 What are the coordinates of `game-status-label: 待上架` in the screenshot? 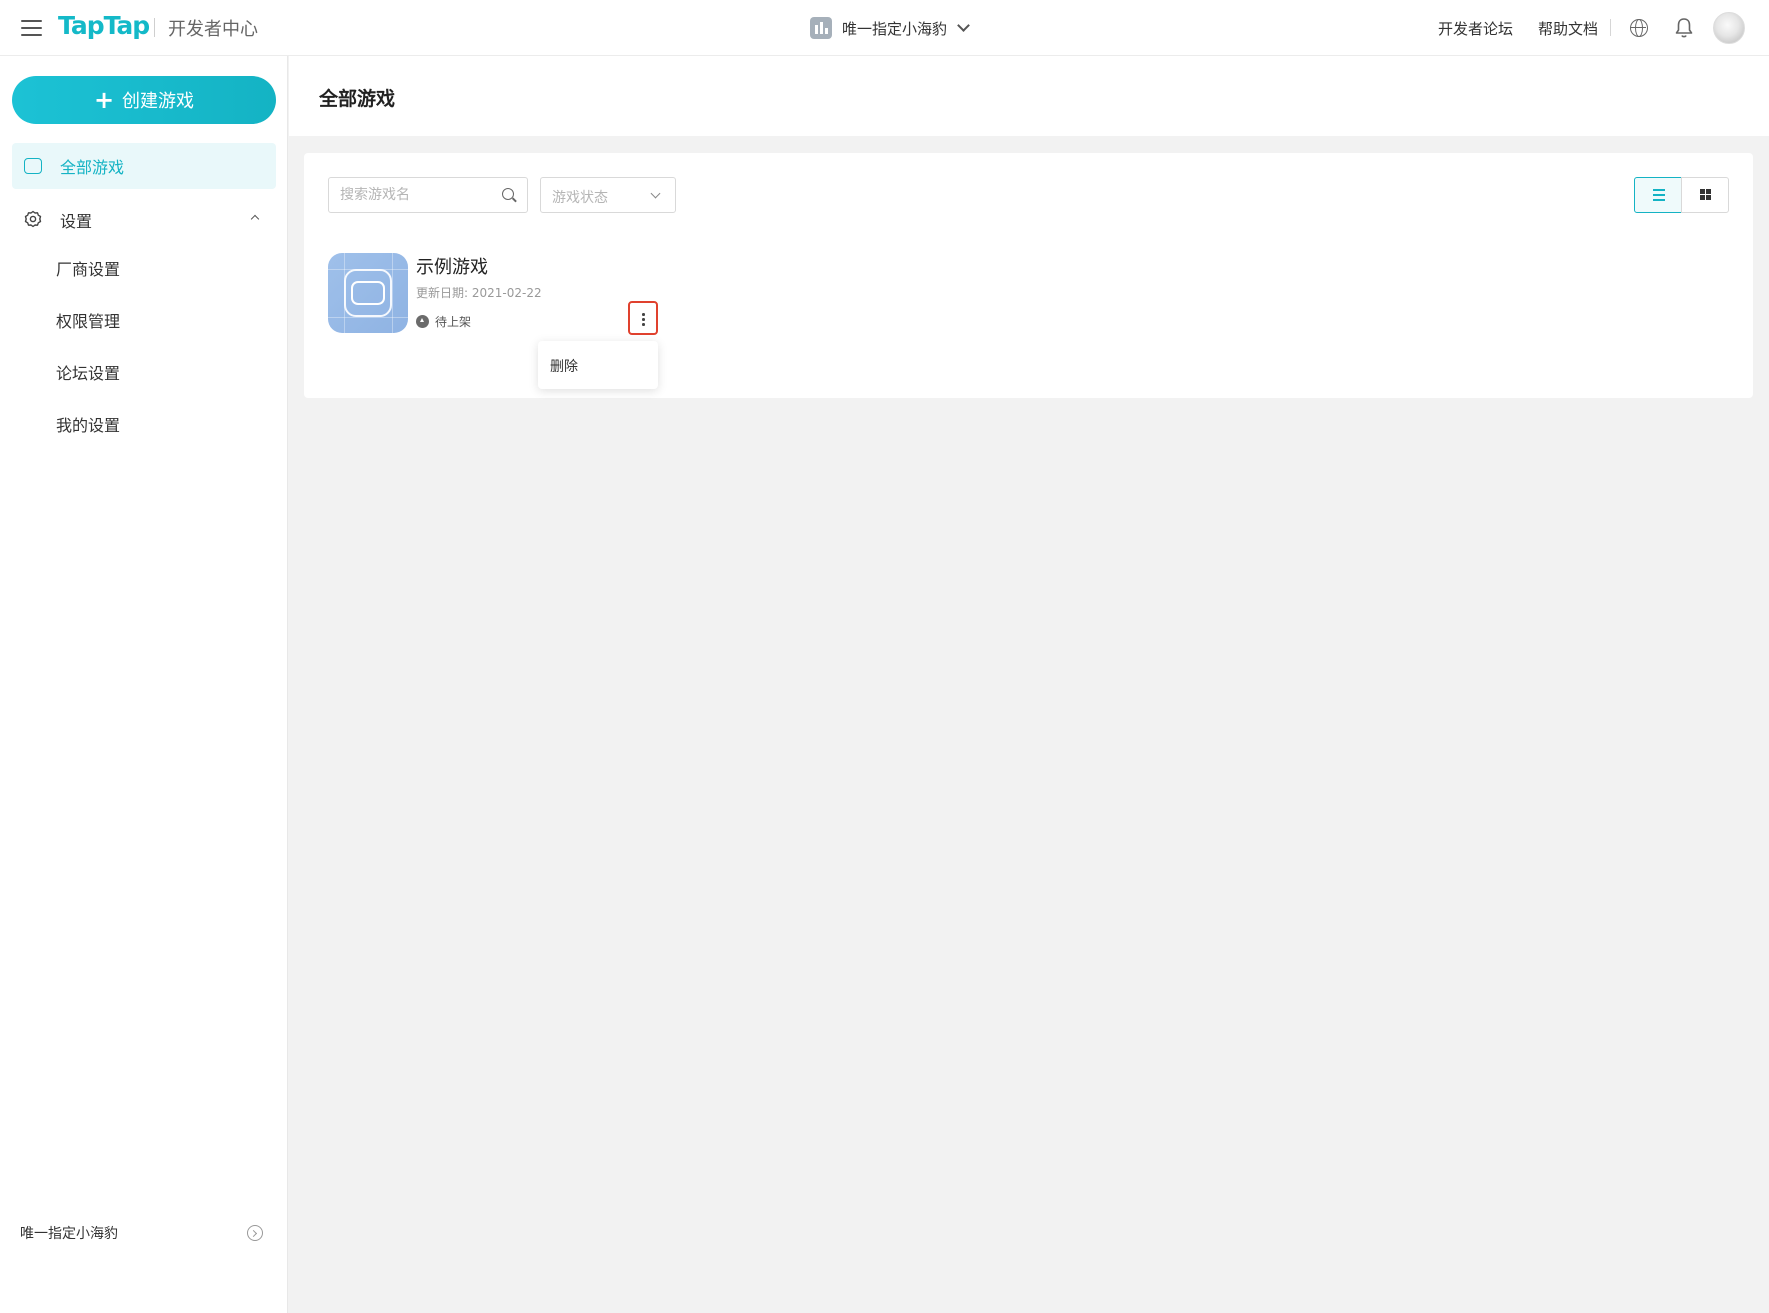 It's located at (453, 322).